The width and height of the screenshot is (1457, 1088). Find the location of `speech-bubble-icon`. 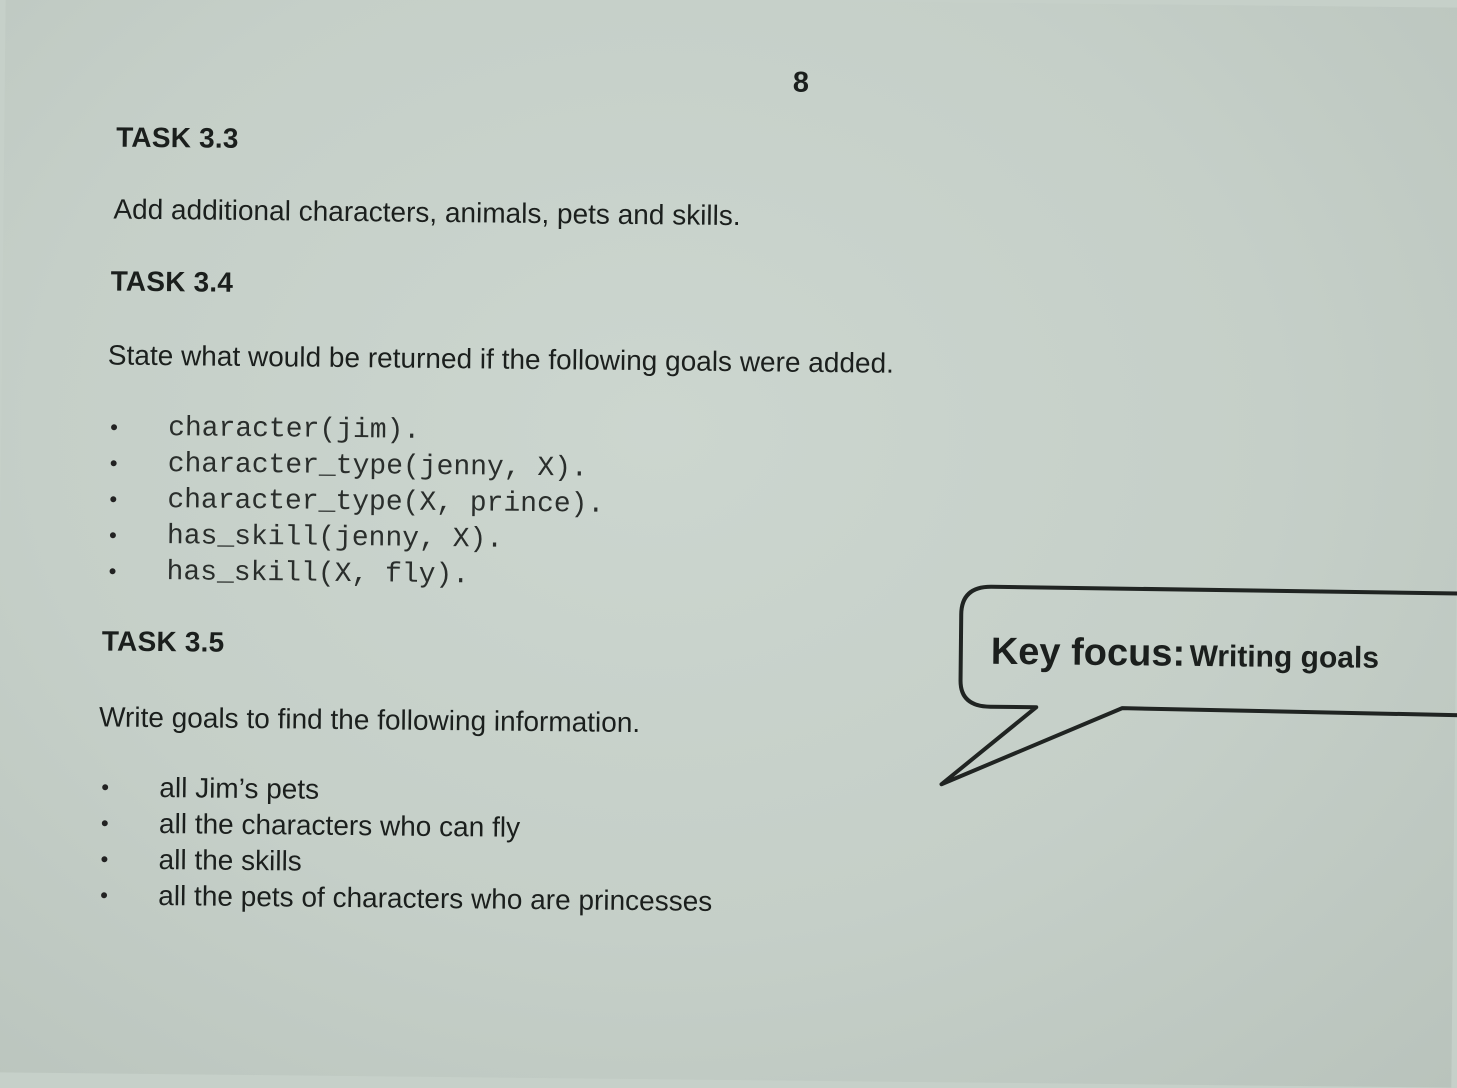

speech-bubble-icon is located at coordinates (1198, 685).